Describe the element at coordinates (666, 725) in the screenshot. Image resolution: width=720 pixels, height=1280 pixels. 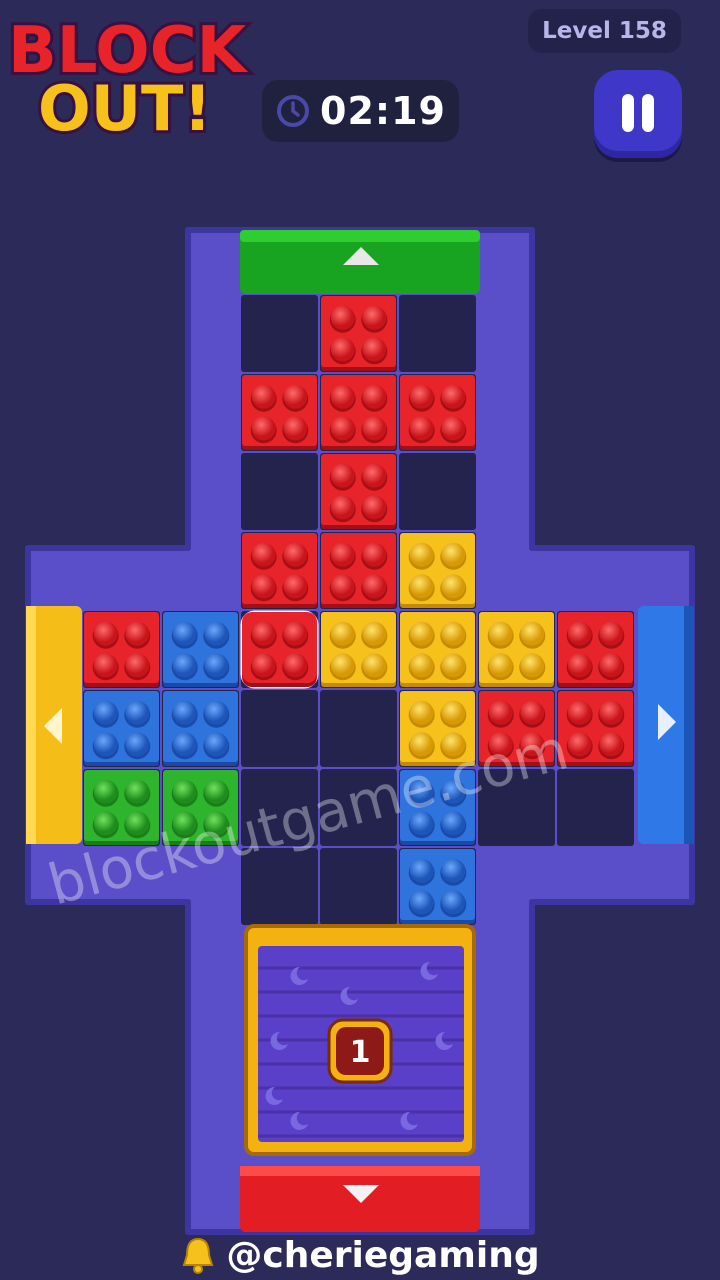
I see `gate-right-blue` at that location.